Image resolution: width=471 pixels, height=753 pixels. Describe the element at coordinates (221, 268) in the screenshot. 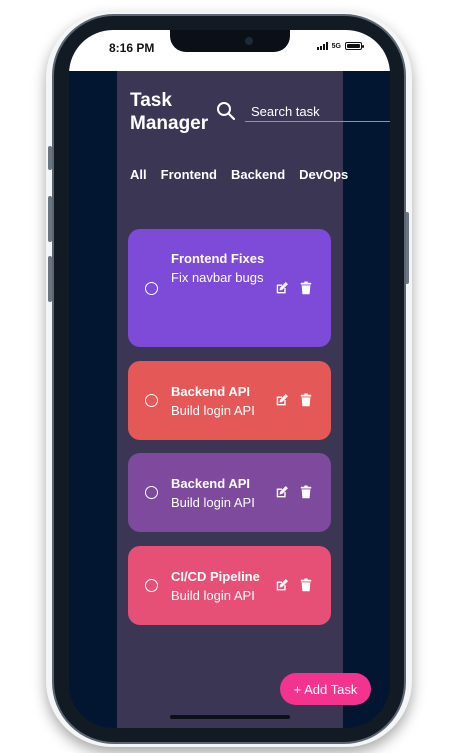

I see `task-text: Frontend Fixes Fix navbar bugs` at that location.